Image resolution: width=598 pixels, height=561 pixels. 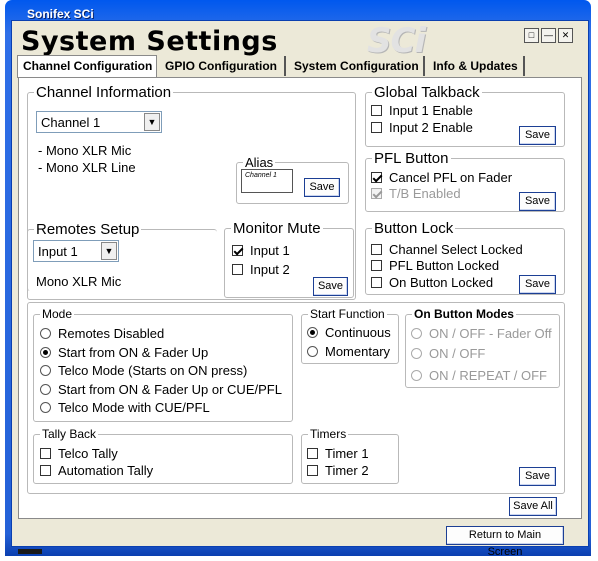 I want to click on tb-enabled-checkbox: T/B Enabled, so click(x=416, y=194).